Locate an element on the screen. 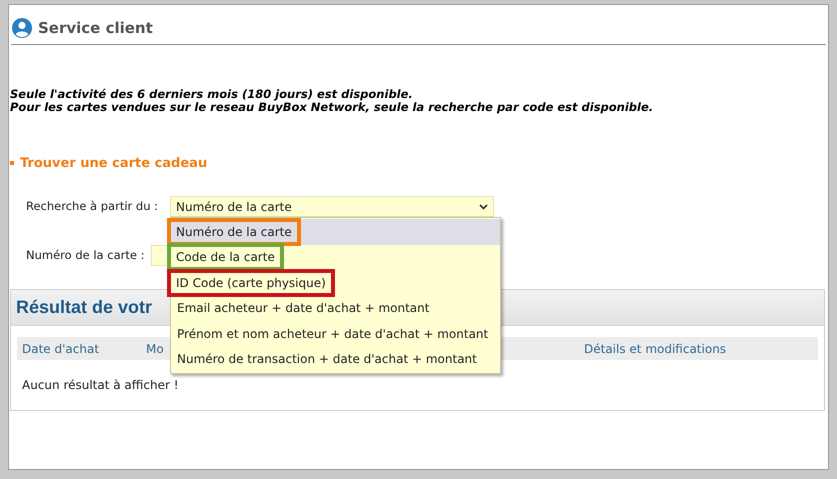 This screenshot has width=837, height=479. search-type-select: Numéro de la carte is located at coordinates (332, 206).